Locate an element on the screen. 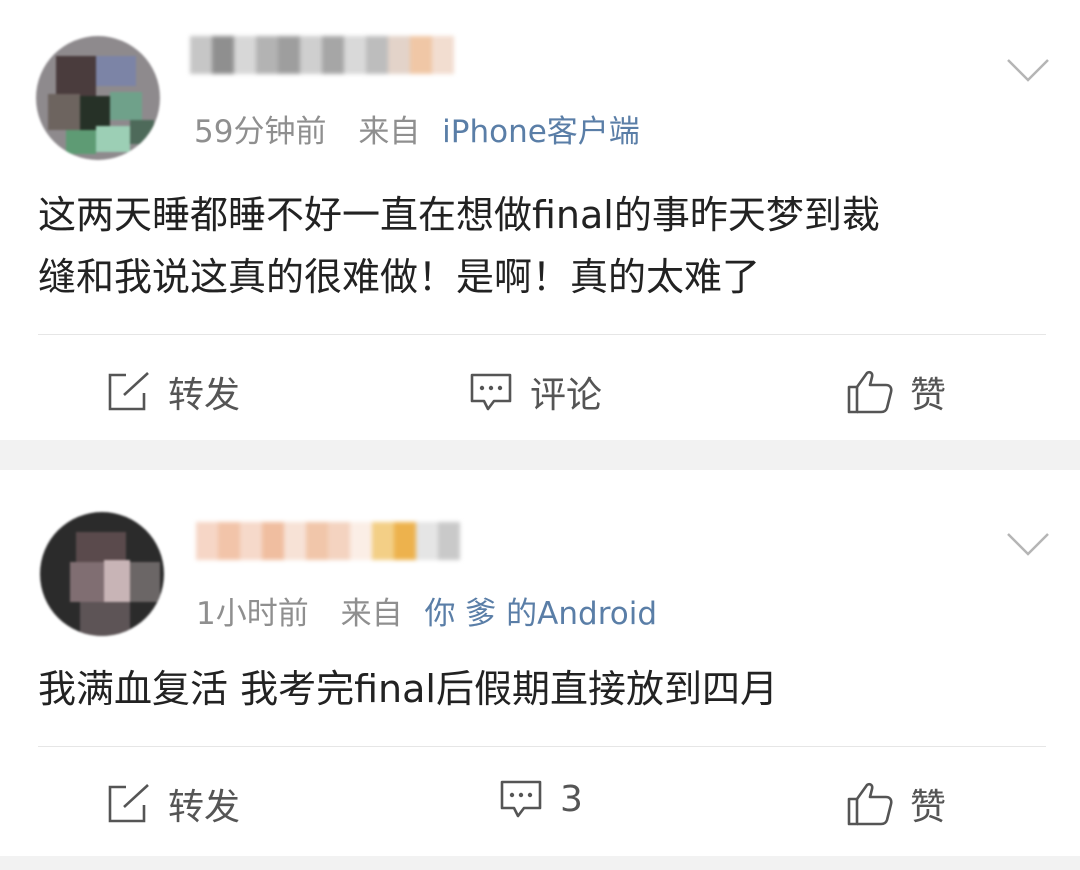 The width and height of the screenshot is (1080, 870). comment-button: 3 is located at coordinates (540, 799).